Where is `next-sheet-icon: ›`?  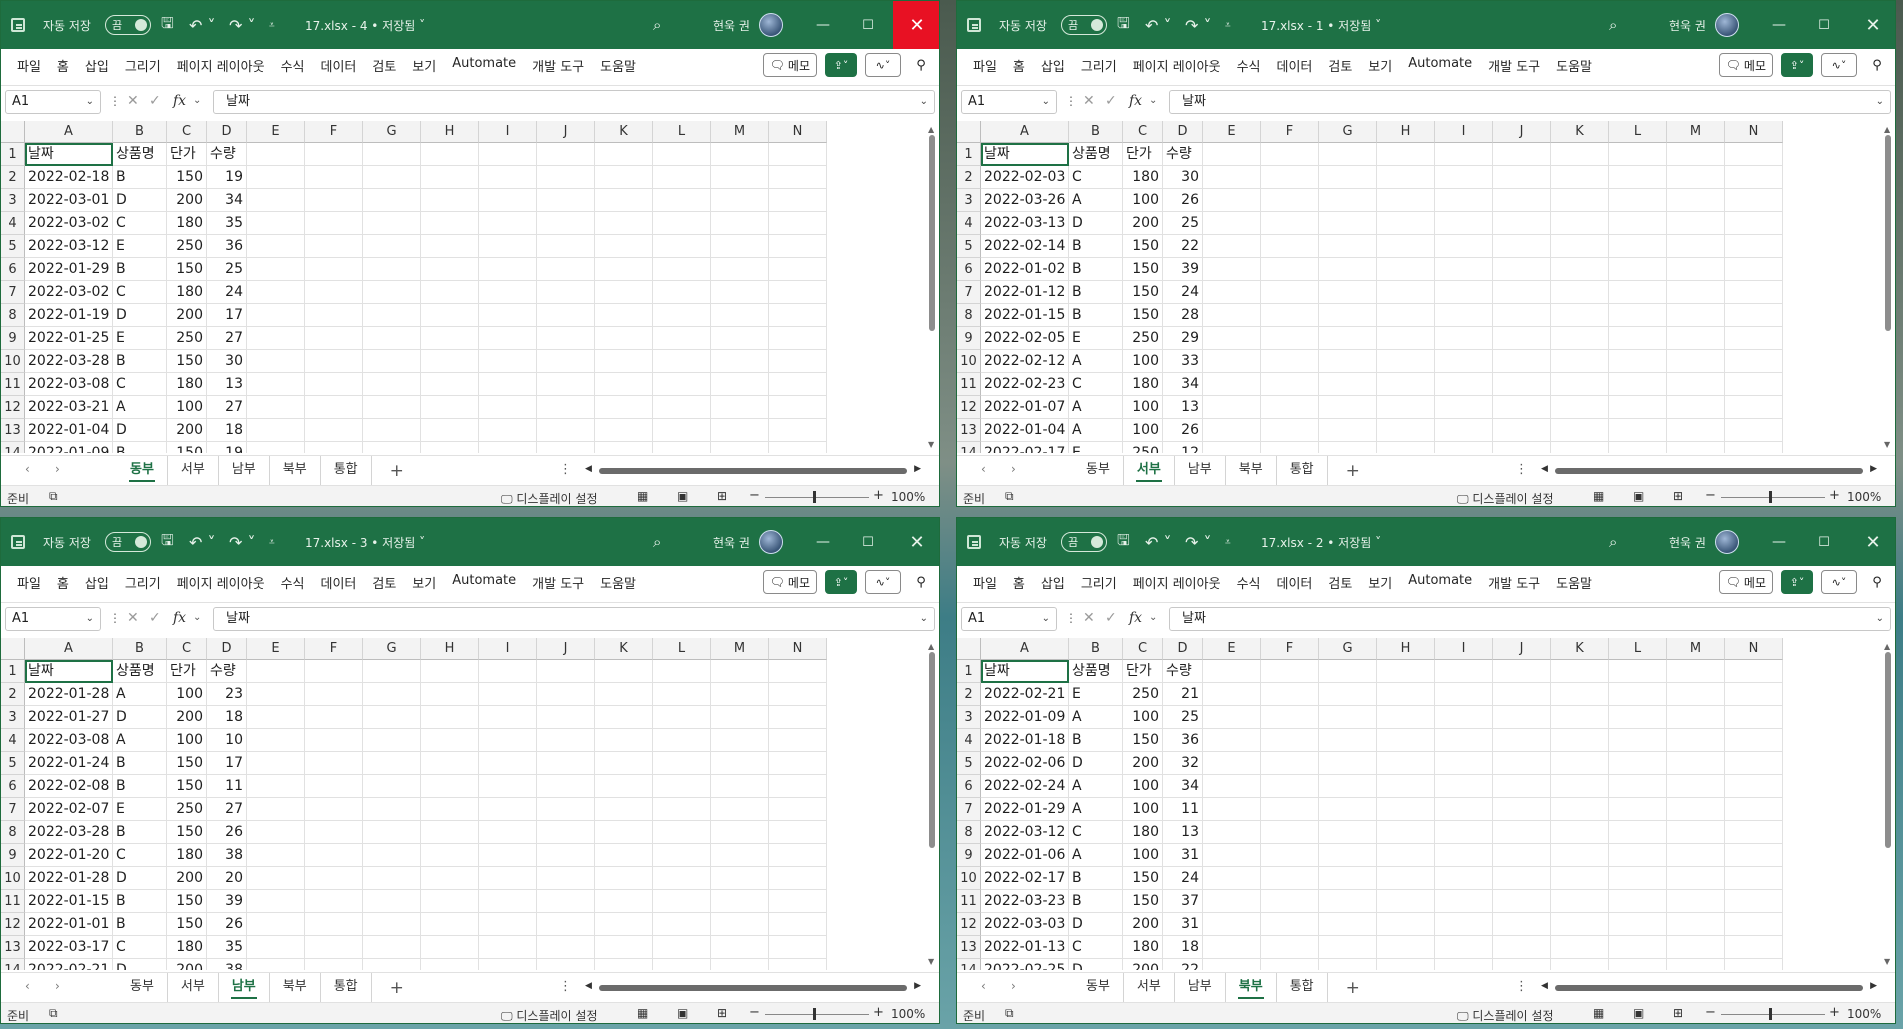
next-sheet-icon: › is located at coordinates (57, 469).